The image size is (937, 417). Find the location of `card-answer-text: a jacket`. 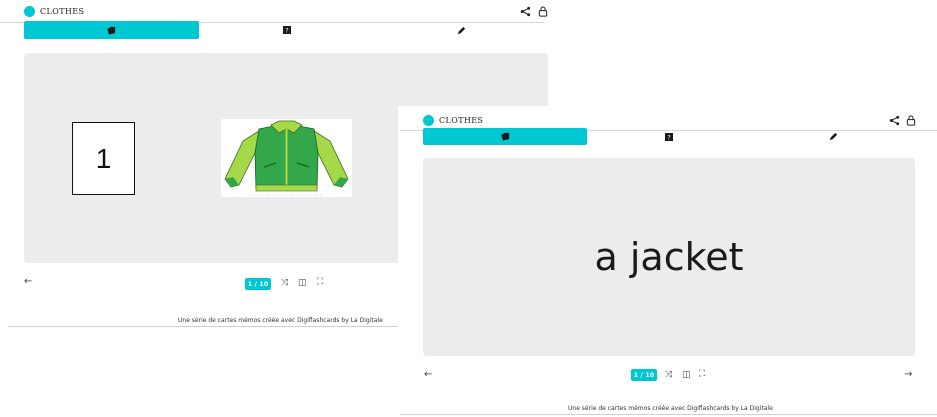

card-answer-text: a jacket is located at coordinates (669, 257).